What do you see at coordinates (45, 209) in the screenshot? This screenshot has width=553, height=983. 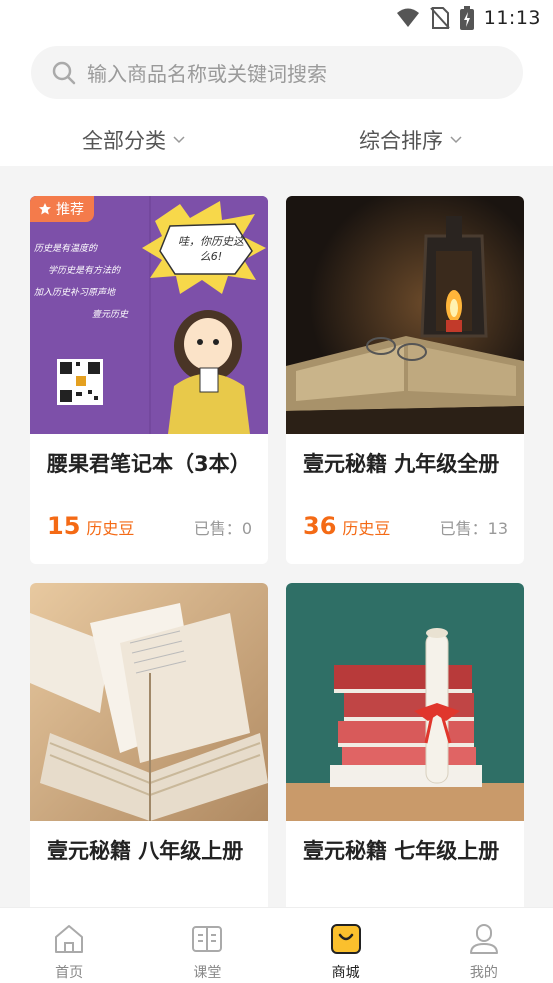 I see `star-icon` at bounding box center [45, 209].